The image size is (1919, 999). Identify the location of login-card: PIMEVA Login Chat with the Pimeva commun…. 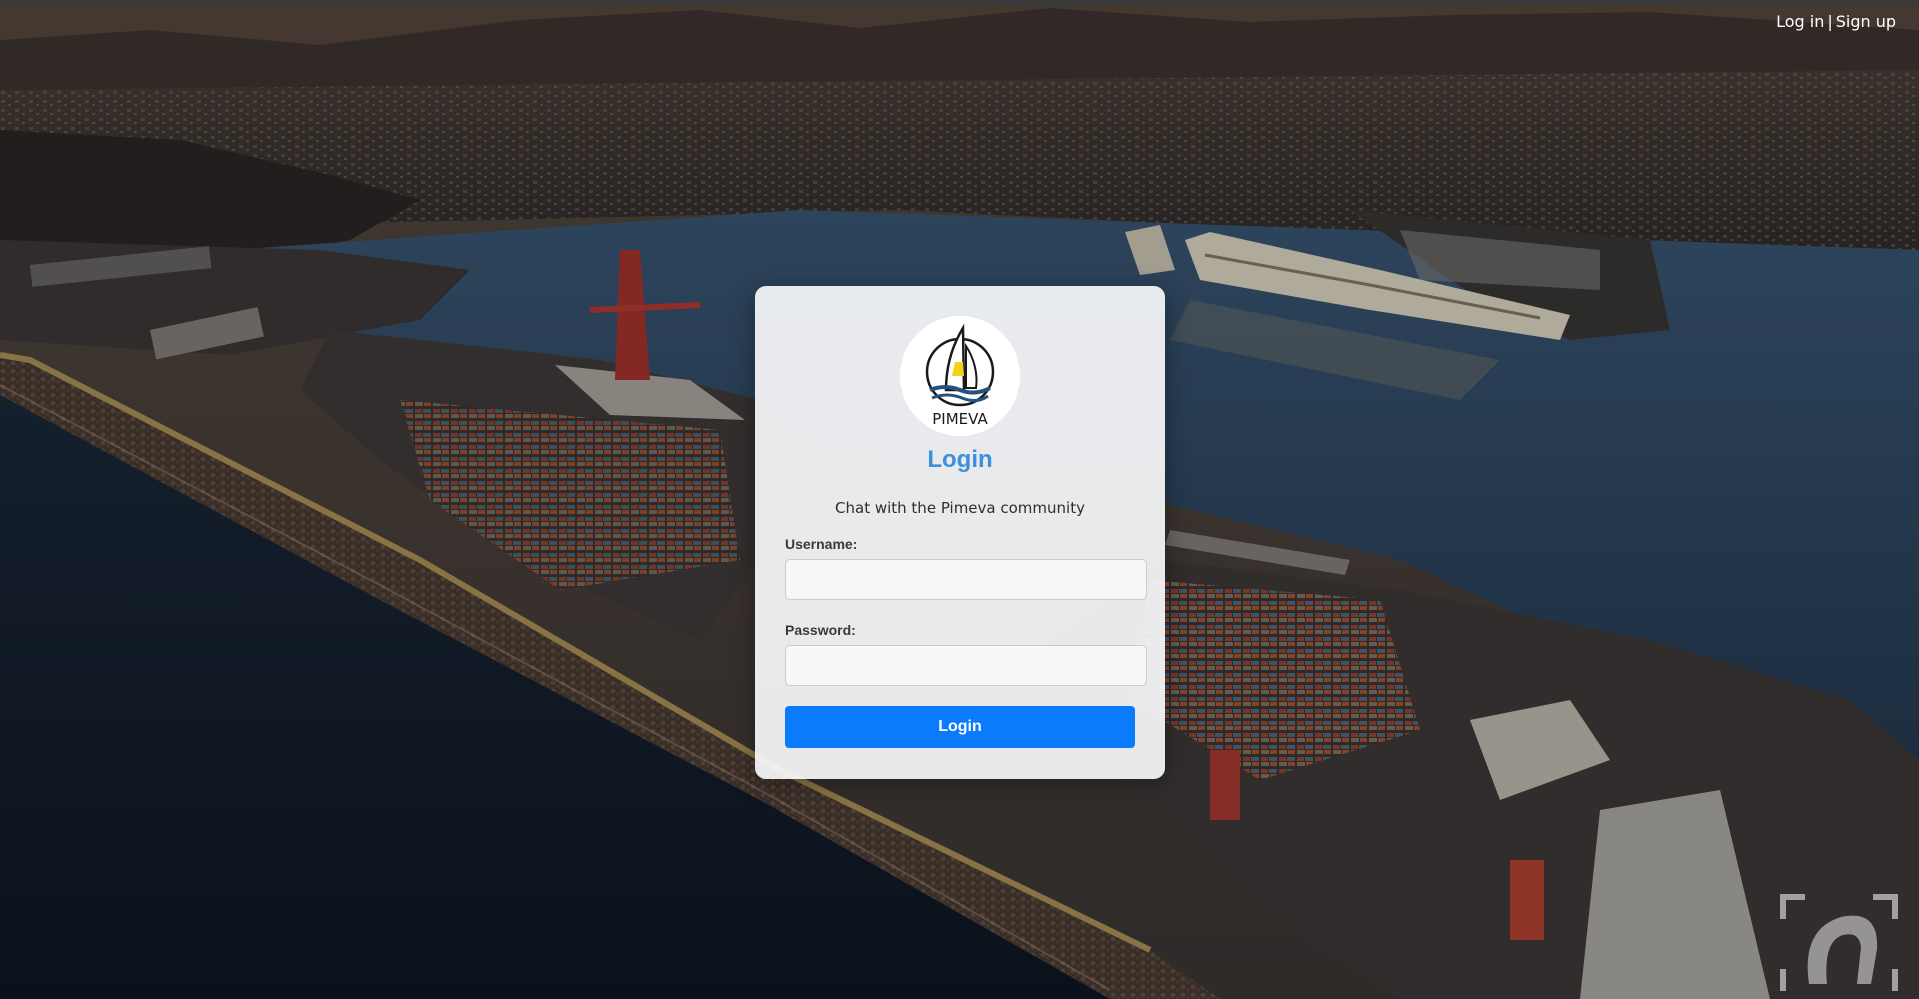
(960, 532).